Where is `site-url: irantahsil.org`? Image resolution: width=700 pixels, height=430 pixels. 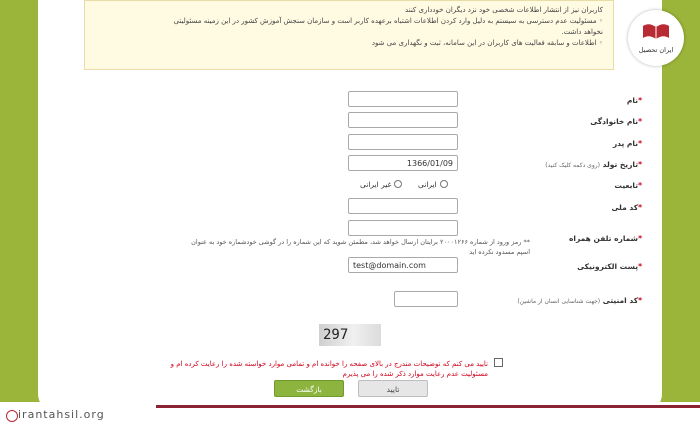
site-url: irantahsil.org is located at coordinates (61, 414).